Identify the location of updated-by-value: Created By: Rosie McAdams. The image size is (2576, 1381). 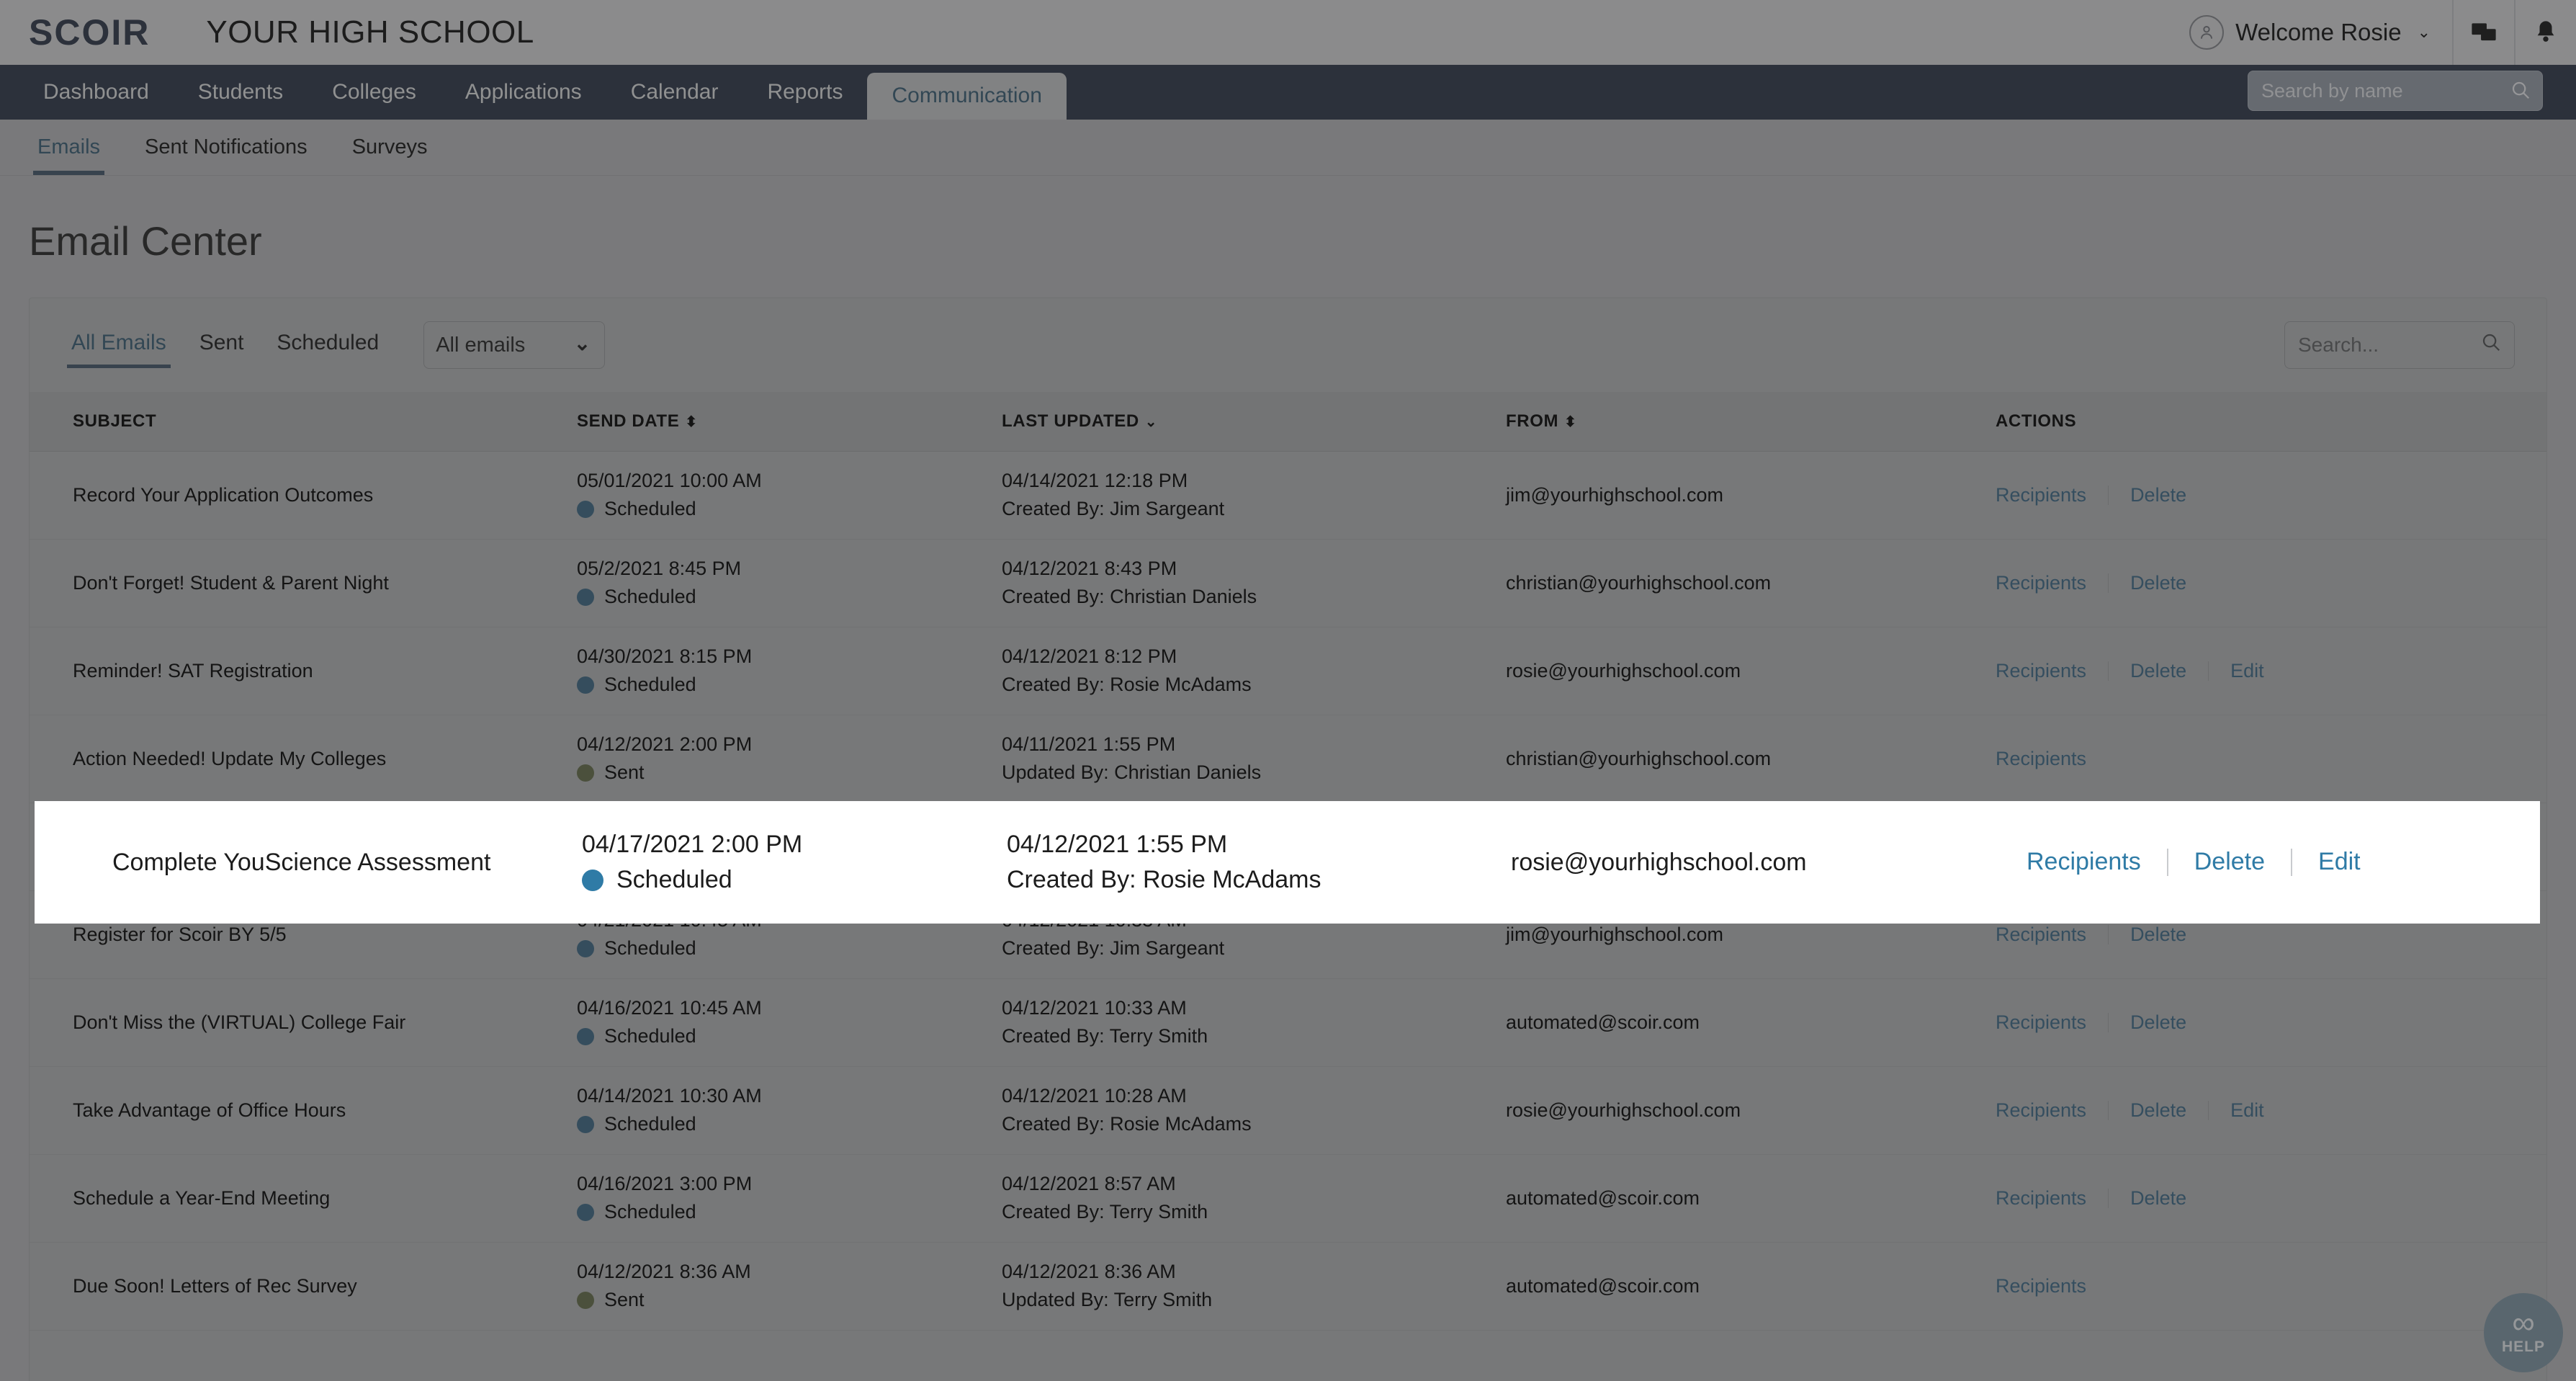
(1127, 684).